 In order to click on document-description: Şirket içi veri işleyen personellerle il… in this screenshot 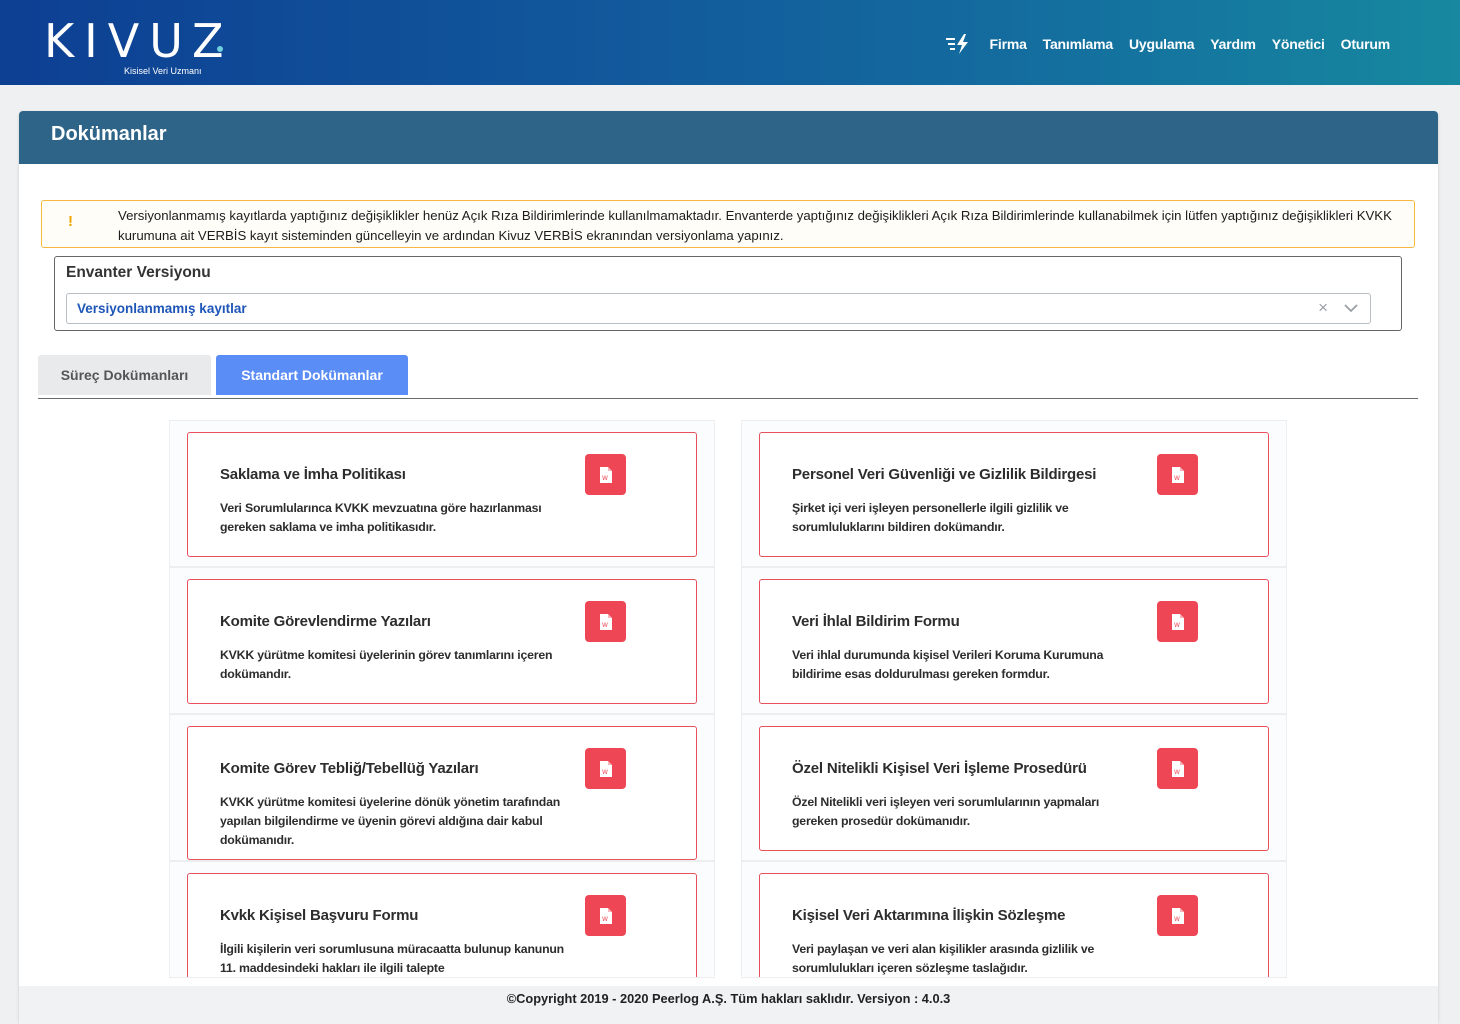, I will do `click(930, 517)`.